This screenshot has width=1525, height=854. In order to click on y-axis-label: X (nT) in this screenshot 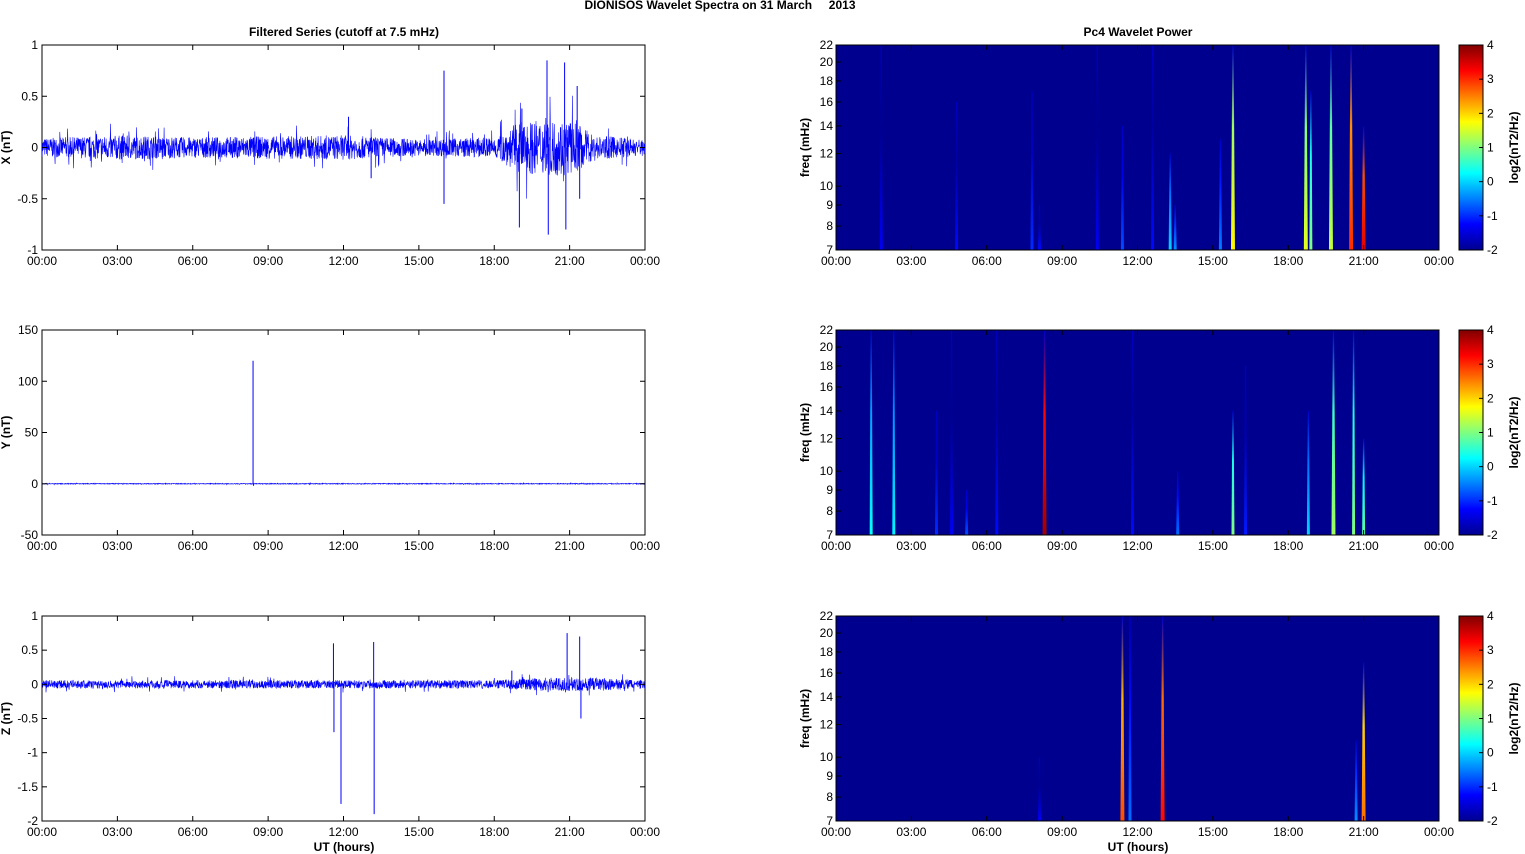, I will do `click(6, 148)`.